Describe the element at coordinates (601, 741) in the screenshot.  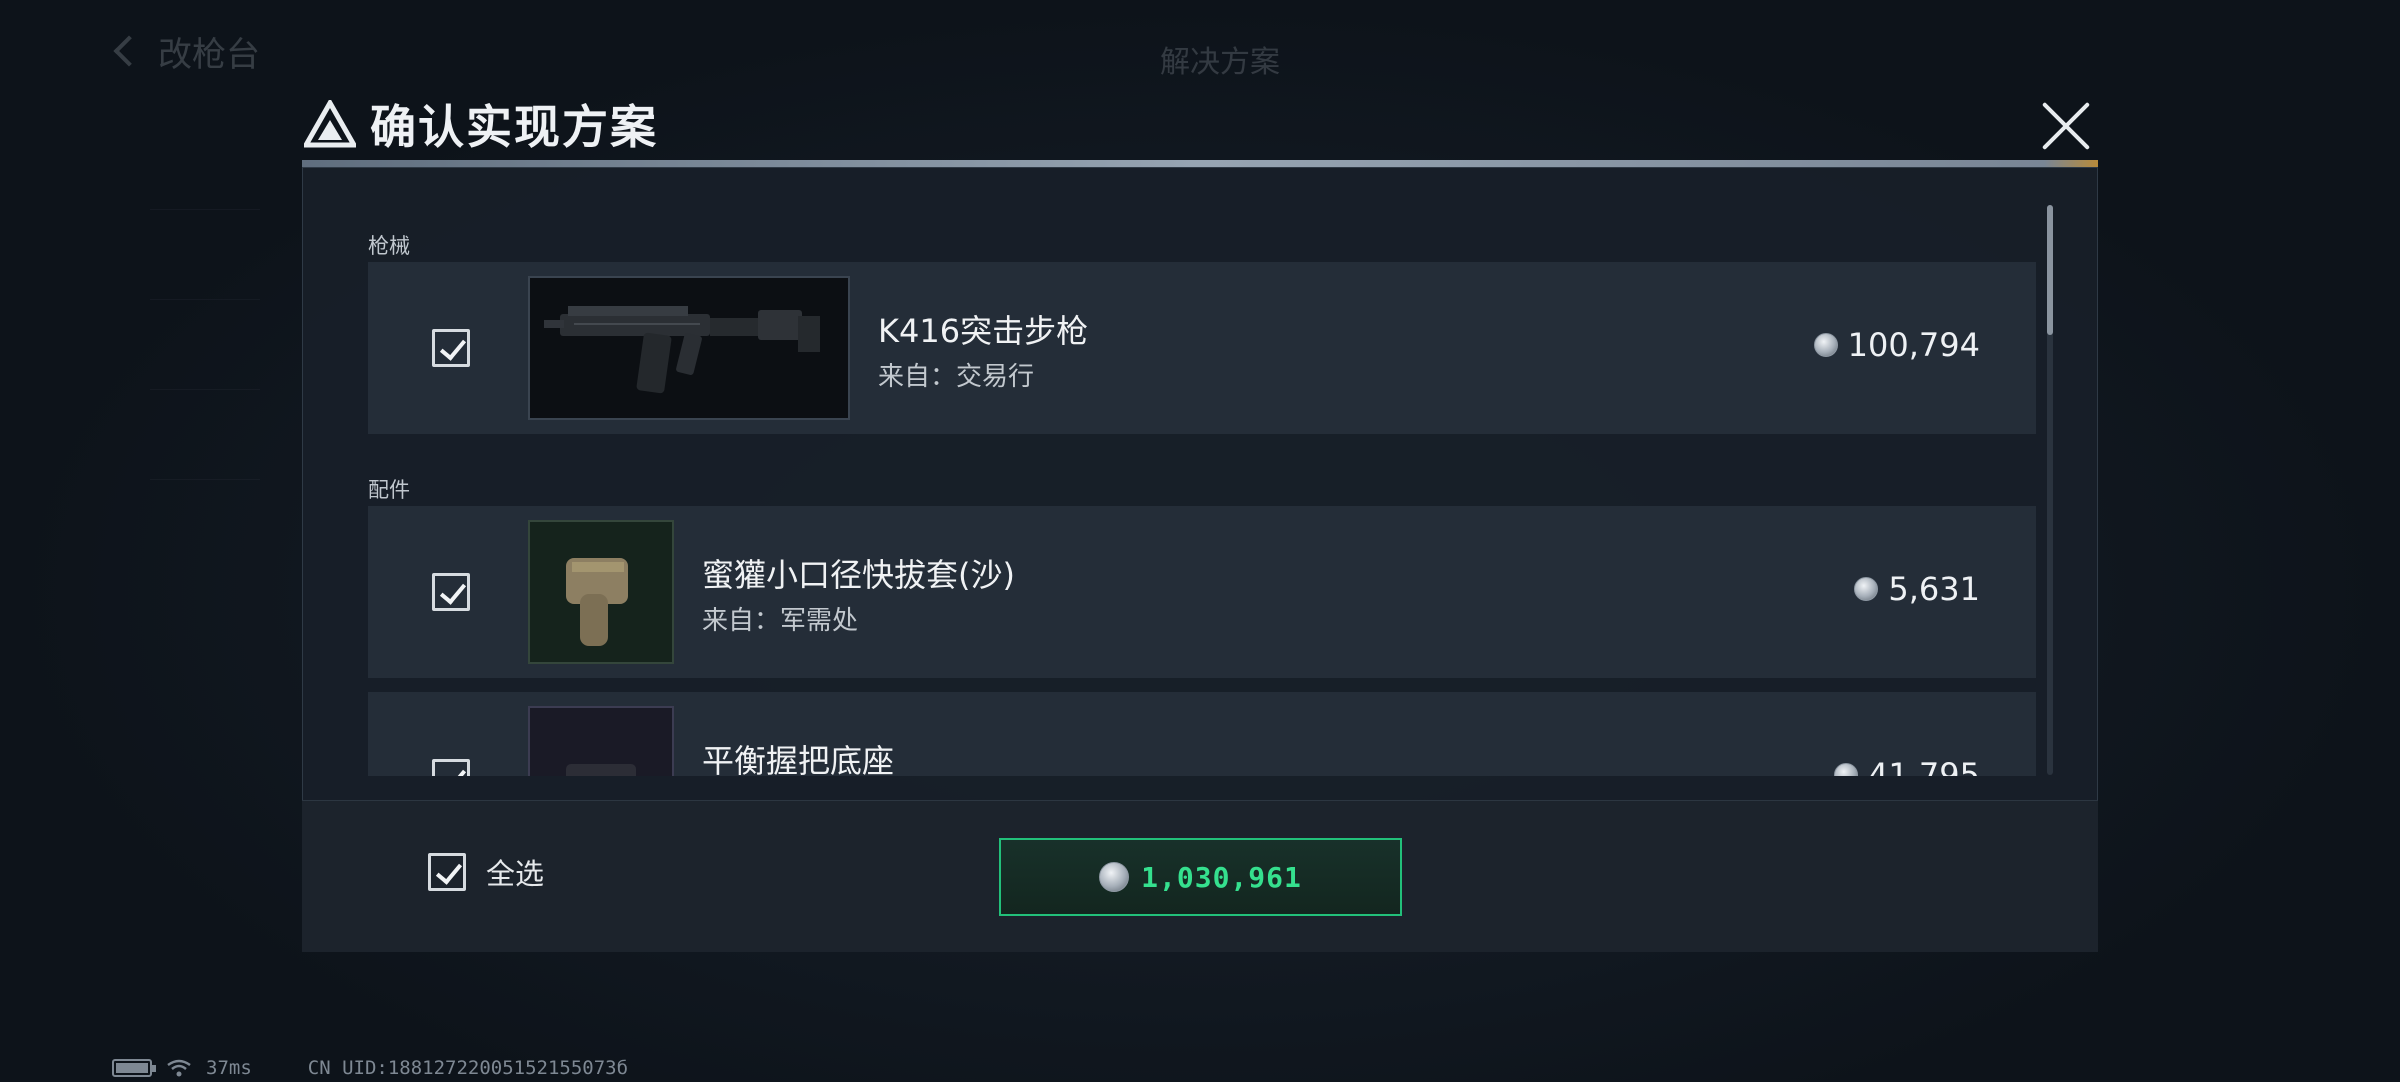
I see `grip-mount-image` at that location.